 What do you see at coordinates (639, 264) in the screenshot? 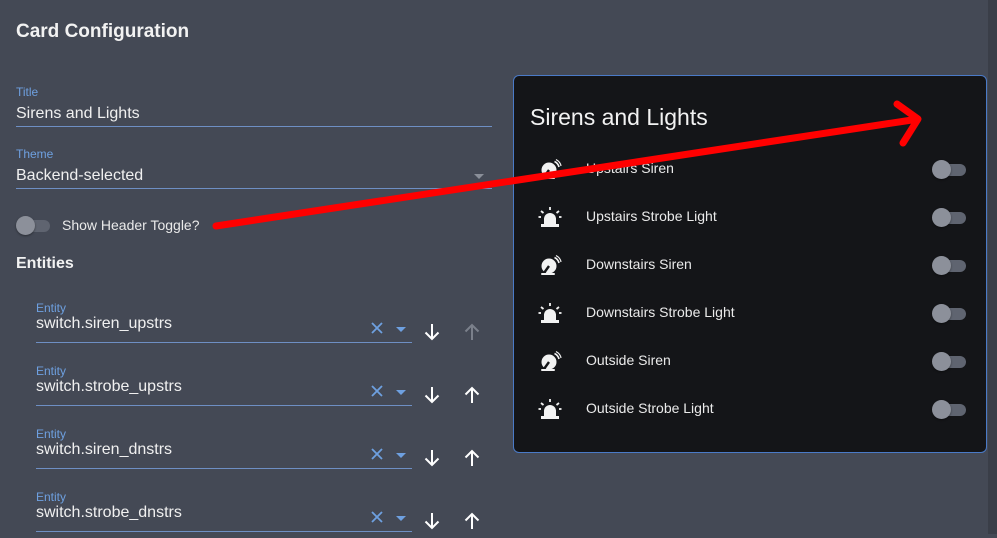
I see `entity-row-name: Downstairs Siren` at bounding box center [639, 264].